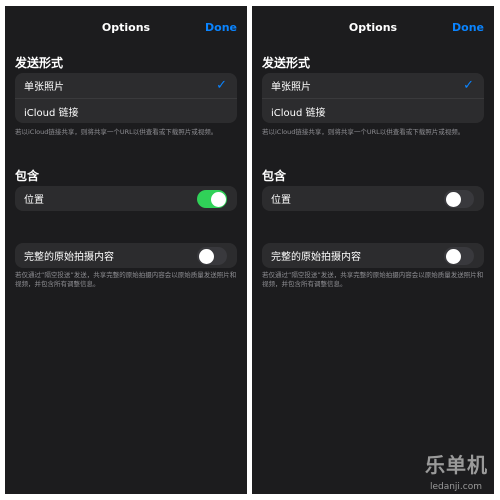  I want to click on watermark-url: ledanji.com, so click(455, 487).